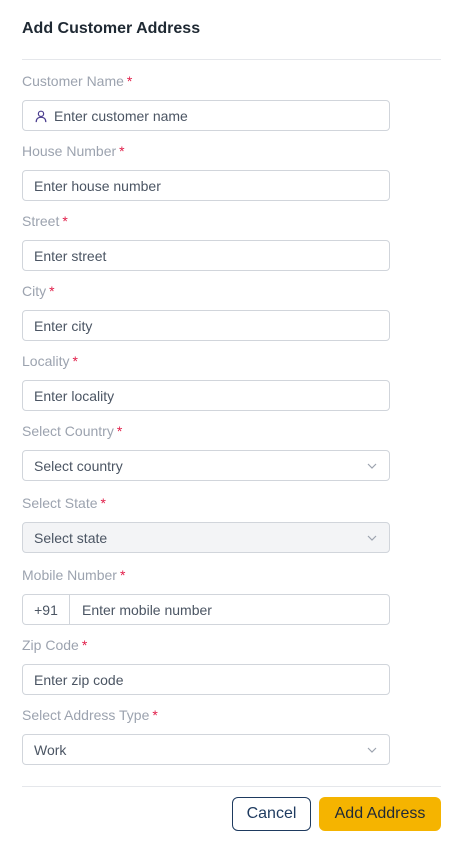 This screenshot has height=845, width=450. I want to click on locality-placeholder: Enter locality, so click(74, 395).